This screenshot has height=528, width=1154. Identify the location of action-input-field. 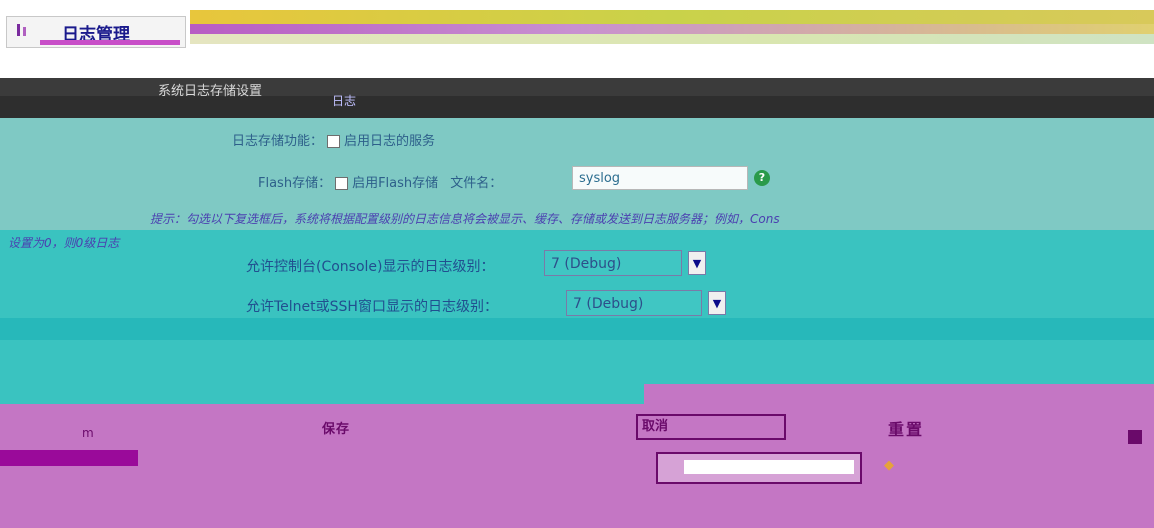
(769, 467).